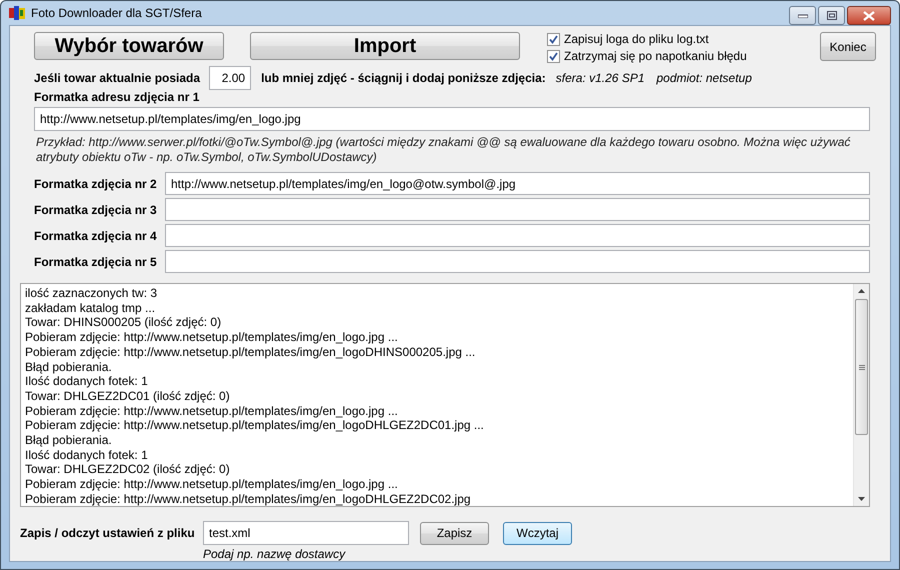  I want to click on format-label: Formatka zdjęcia nr 4, so click(96, 235).